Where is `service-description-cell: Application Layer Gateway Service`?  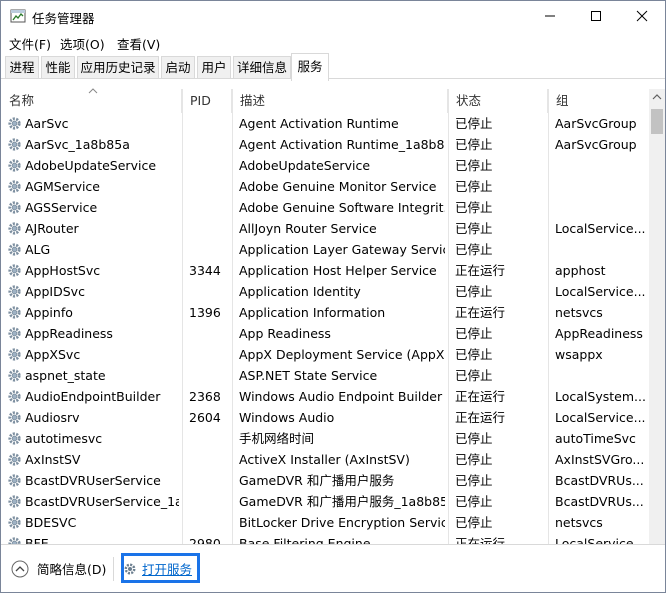 service-description-cell: Application Layer Gateway Service is located at coordinates (342, 249).